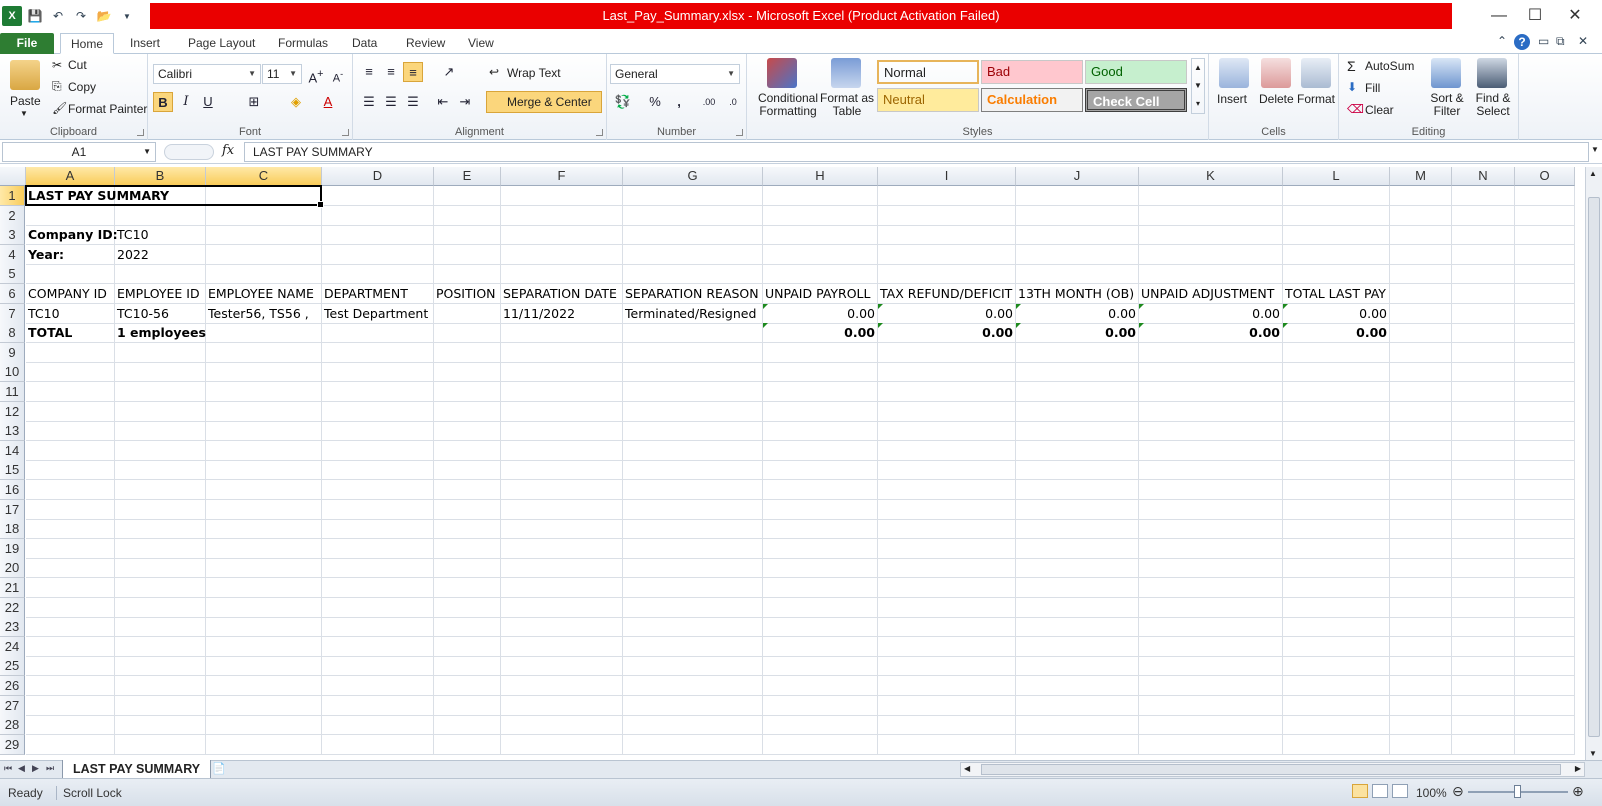 The height and width of the screenshot is (806, 1602). Describe the element at coordinates (1545, 372) in the screenshot. I see `cell-o10` at that location.